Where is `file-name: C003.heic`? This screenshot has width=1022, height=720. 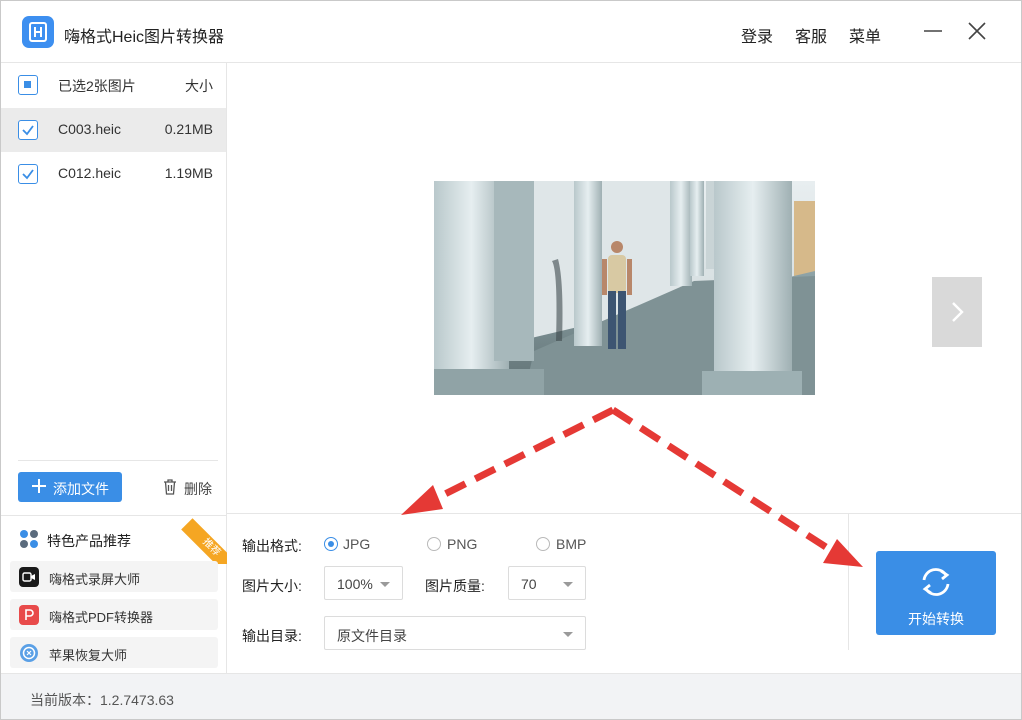 file-name: C003.heic is located at coordinates (90, 129).